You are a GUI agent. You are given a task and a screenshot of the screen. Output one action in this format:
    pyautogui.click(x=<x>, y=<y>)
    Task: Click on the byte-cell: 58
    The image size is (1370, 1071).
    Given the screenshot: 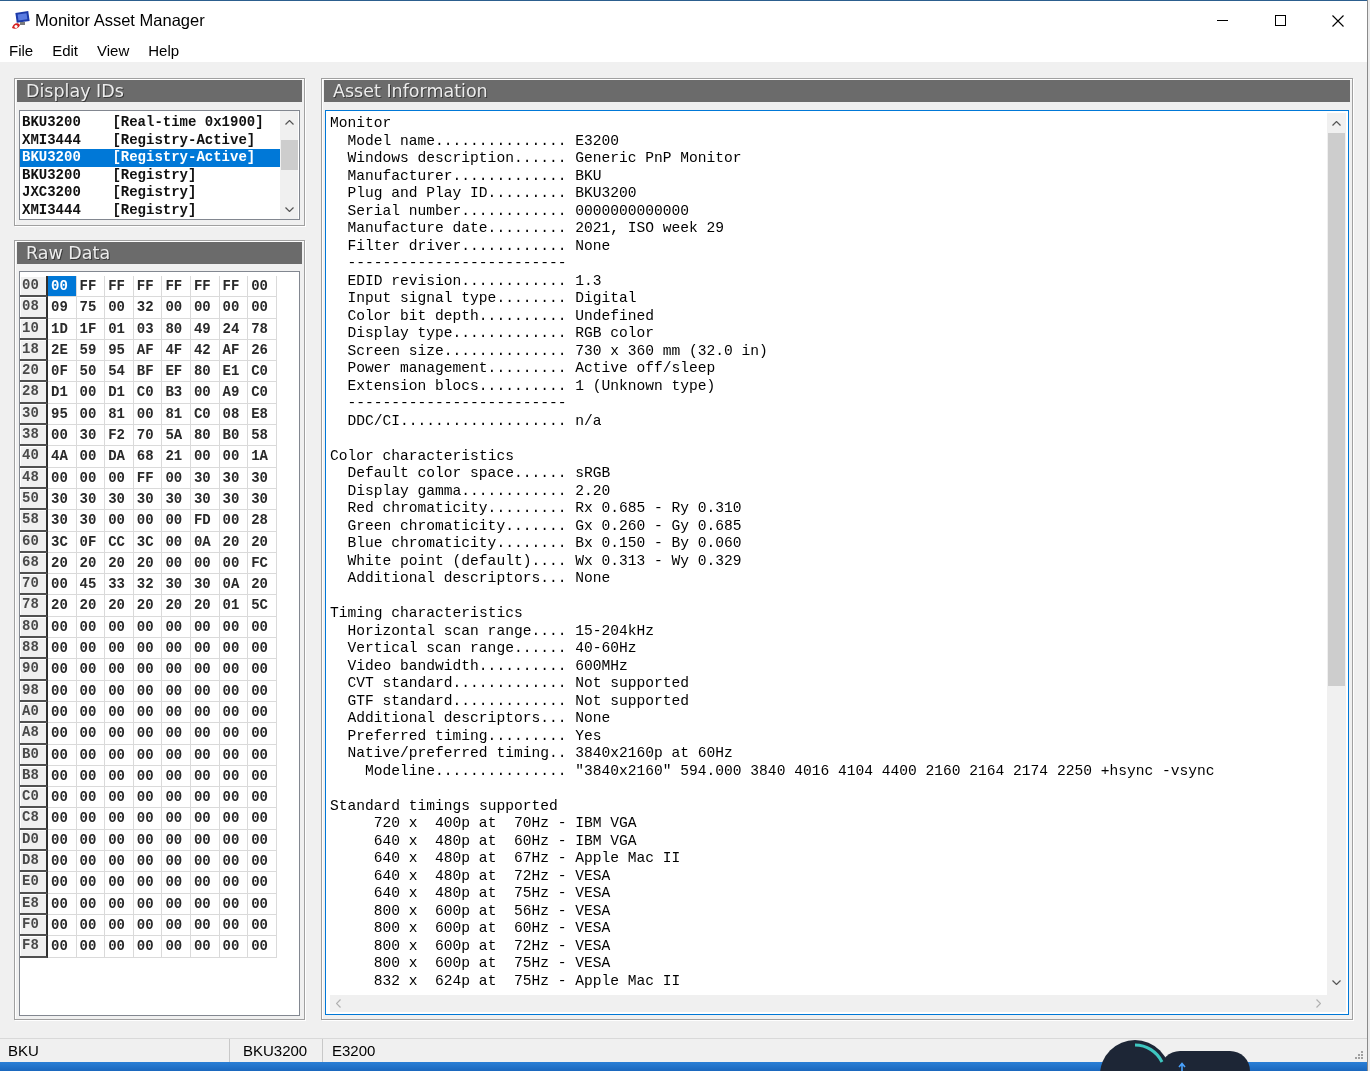 What is the action you would take?
    pyautogui.click(x=262, y=436)
    